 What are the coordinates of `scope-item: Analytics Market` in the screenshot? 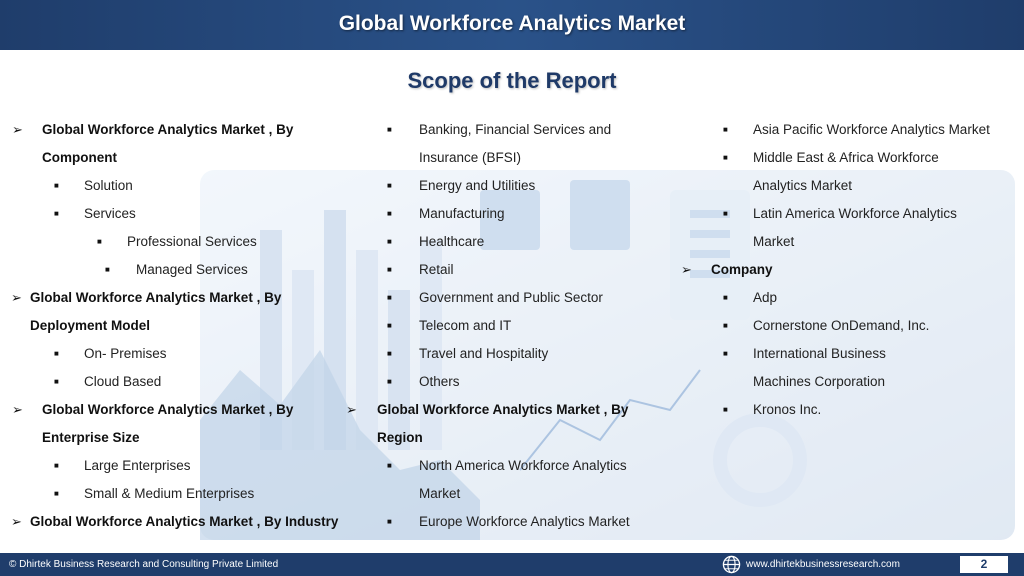 It's located at (803, 185).